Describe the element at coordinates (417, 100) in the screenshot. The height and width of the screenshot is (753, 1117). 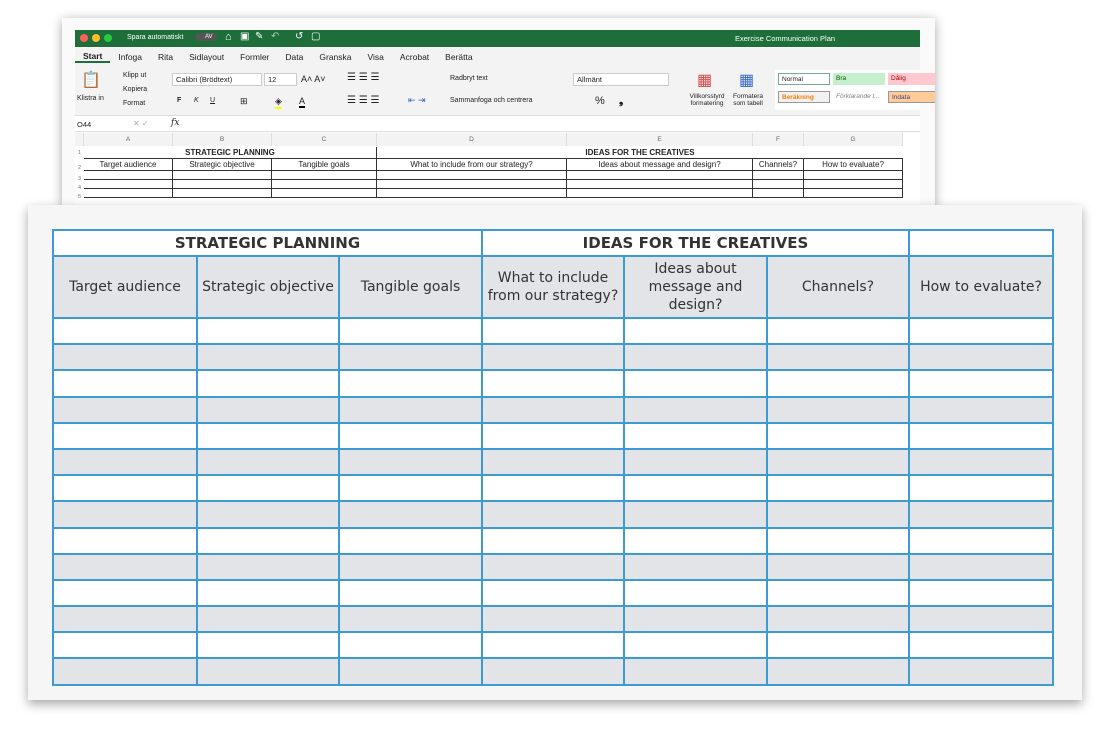
I see `indent-icons: ⇤ ⇥` at that location.